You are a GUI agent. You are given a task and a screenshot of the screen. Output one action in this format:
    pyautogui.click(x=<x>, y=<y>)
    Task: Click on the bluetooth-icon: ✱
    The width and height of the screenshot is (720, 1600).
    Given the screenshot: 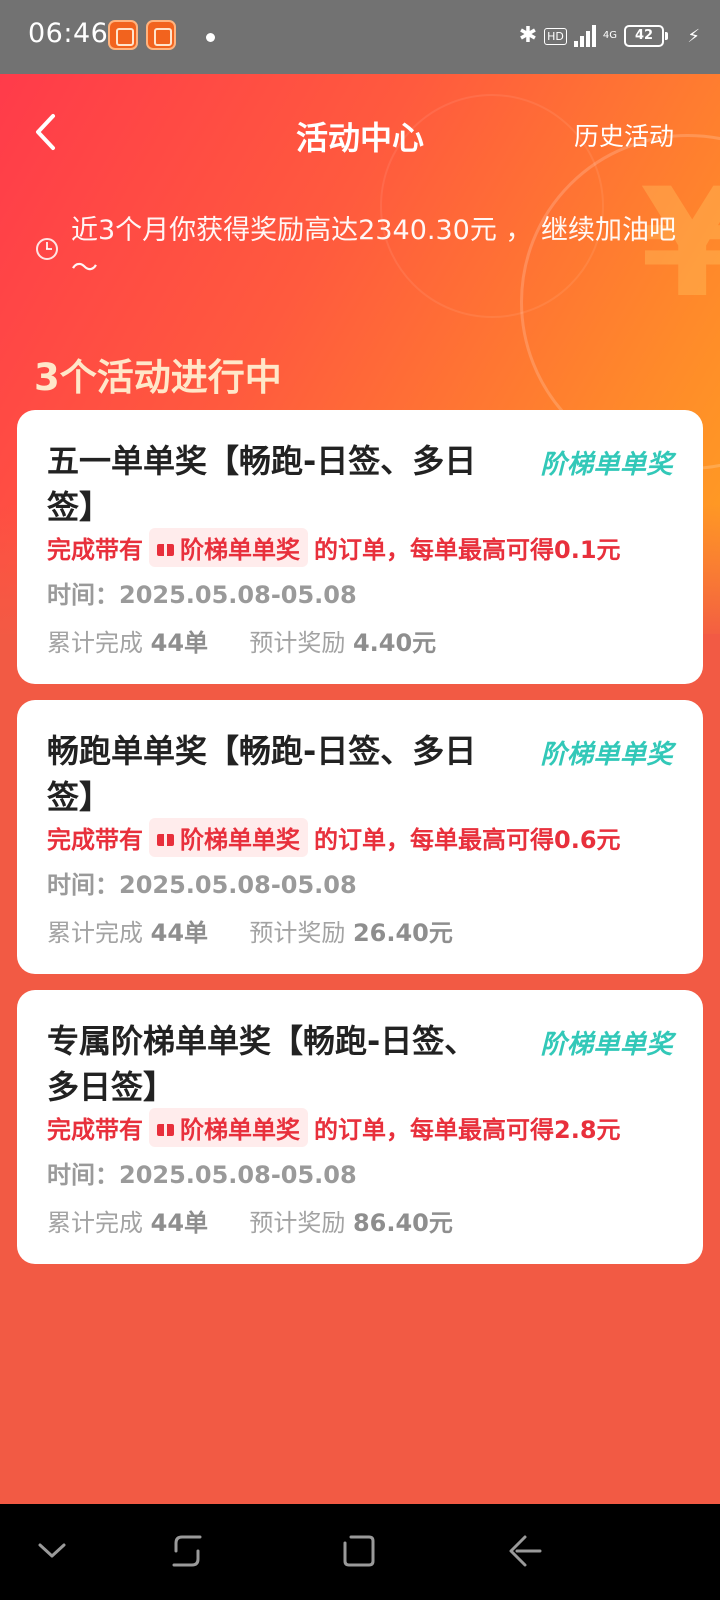 What is the action you would take?
    pyautogui.click(x=528, y=35)
    